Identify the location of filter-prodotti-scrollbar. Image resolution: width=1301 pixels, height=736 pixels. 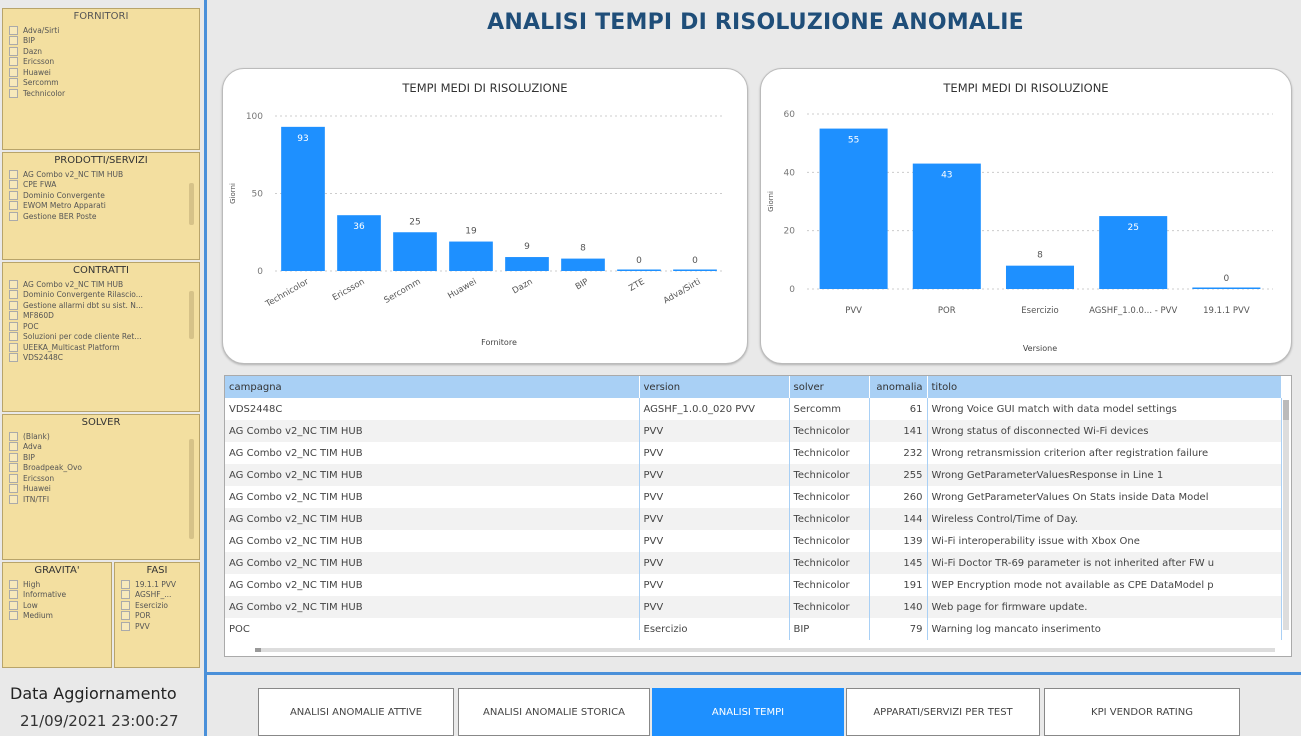
(191, 204).